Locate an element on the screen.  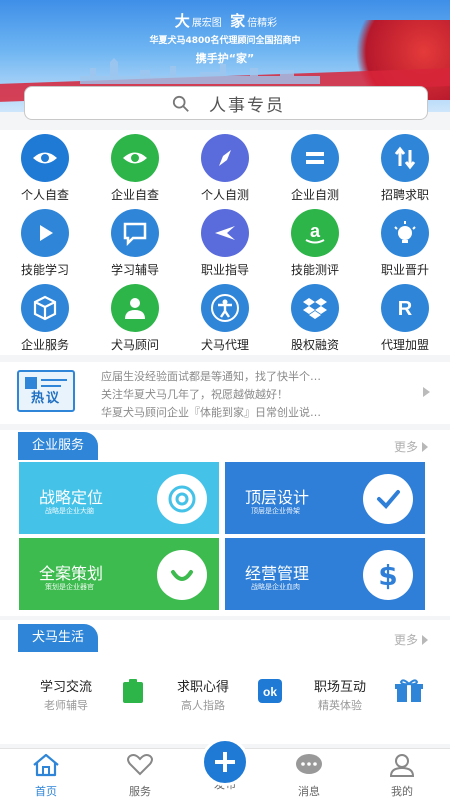
accessibility-icon is located at coordinates (225, 308).